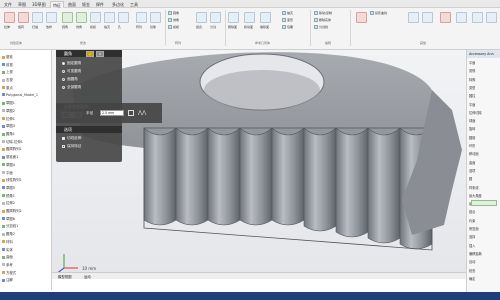 The image size is (500, 300). What do you see at coordinates (8, 164) in the screenshot?
I see `tree-item: 草图4` at bounding box center [8, 164].